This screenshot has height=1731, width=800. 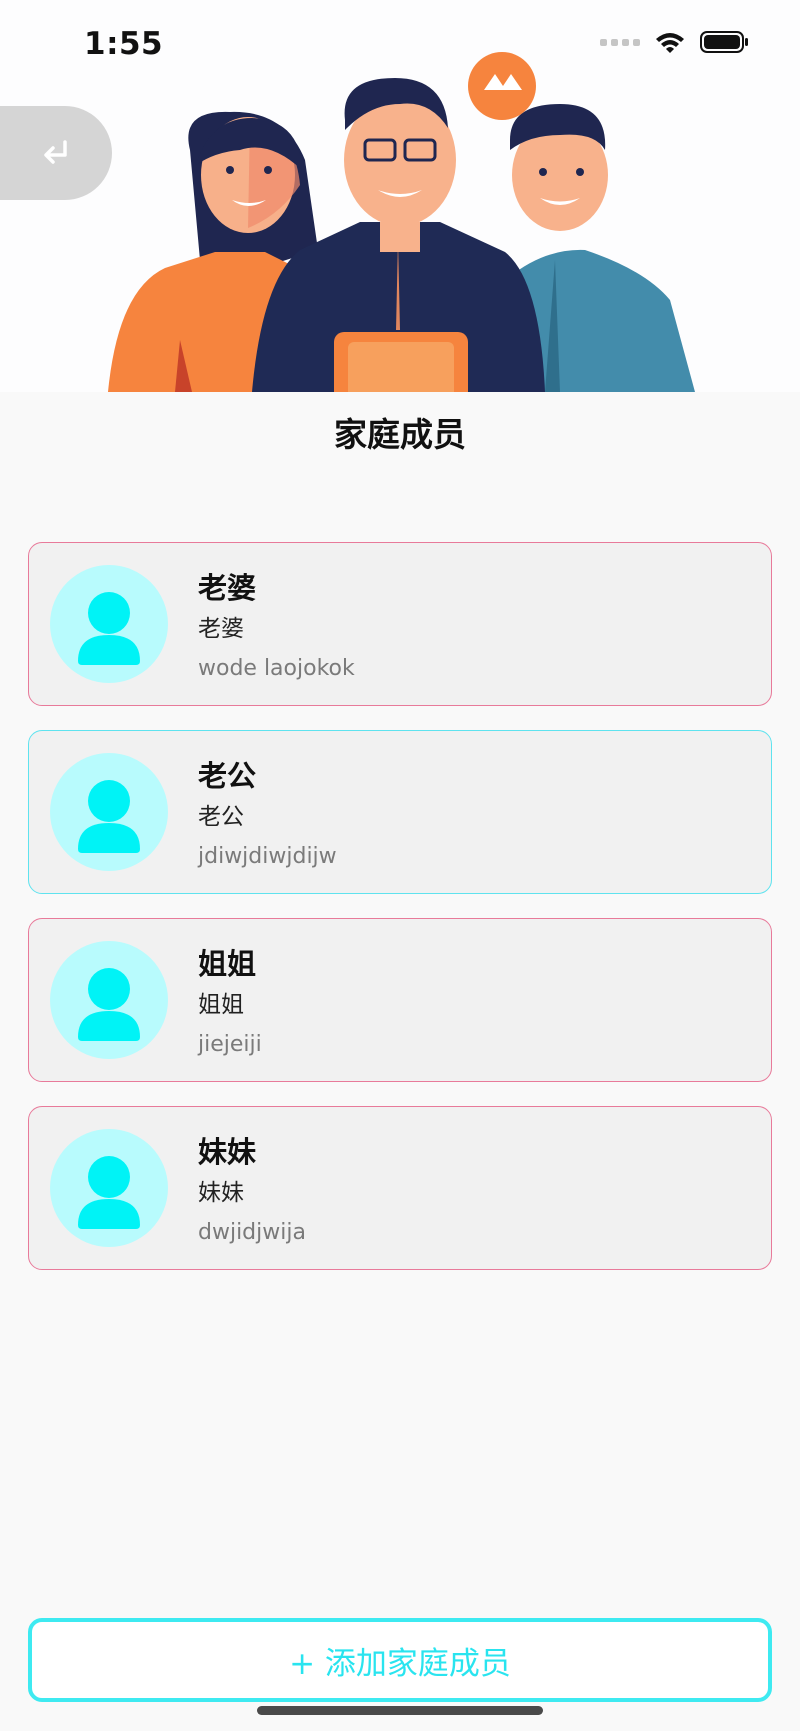 What do you see at coordinates (400, 1000) in the screenshot?
I see `member-card-older-sister: 姐姐 姐姐 jiejeiji` at bounding box center [400, 1000].